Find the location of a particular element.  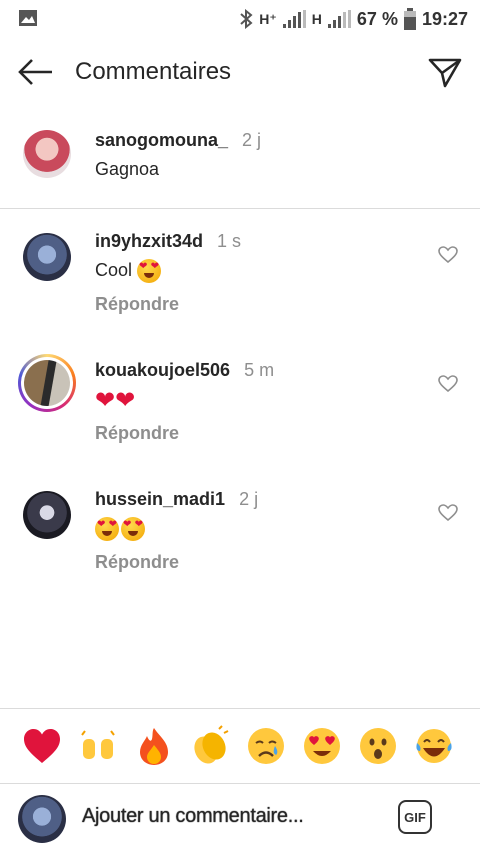

avatar-story-ring is located at coordinates (47, 383).